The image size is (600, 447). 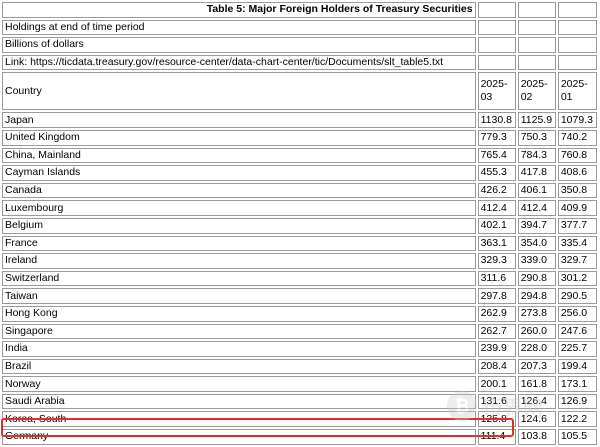 I want to click on country-cell: China, Mainland, so click(x=239, y=155).